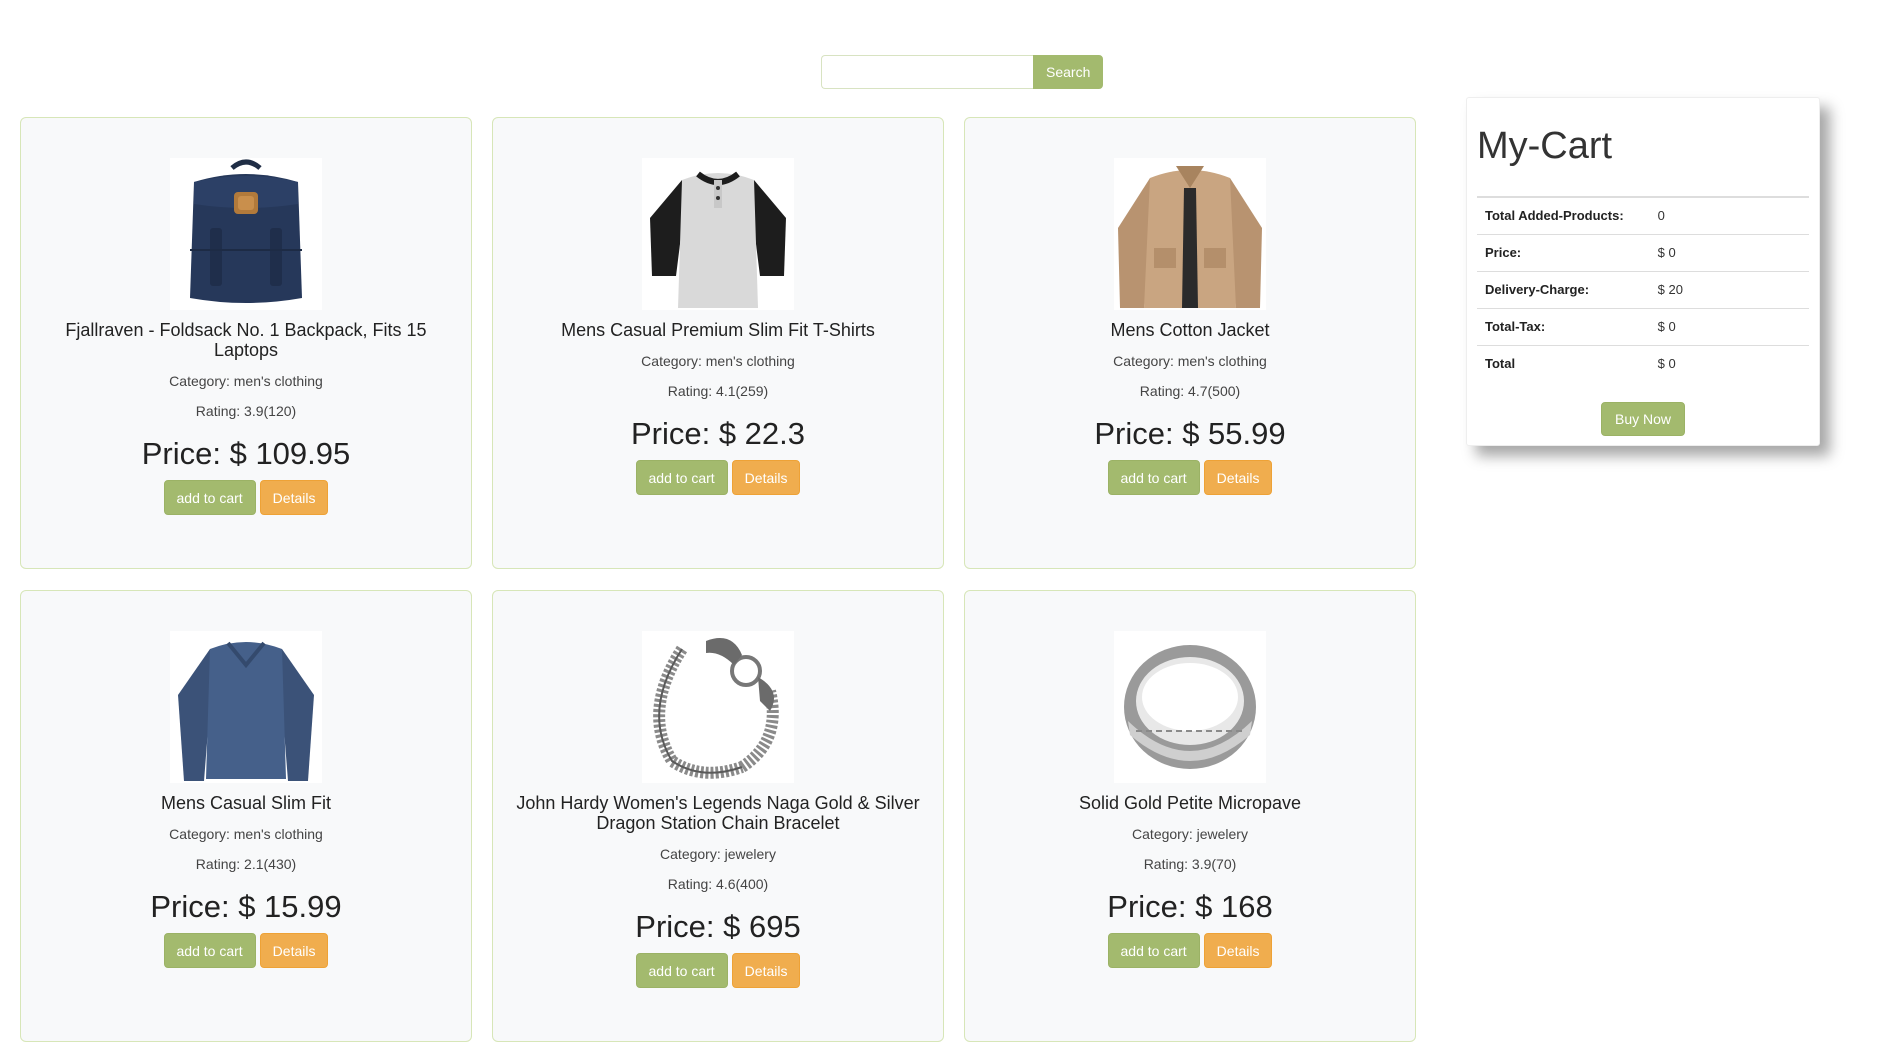  I want to click on product-price: Price: $ 55.99, so click(1190, 433).